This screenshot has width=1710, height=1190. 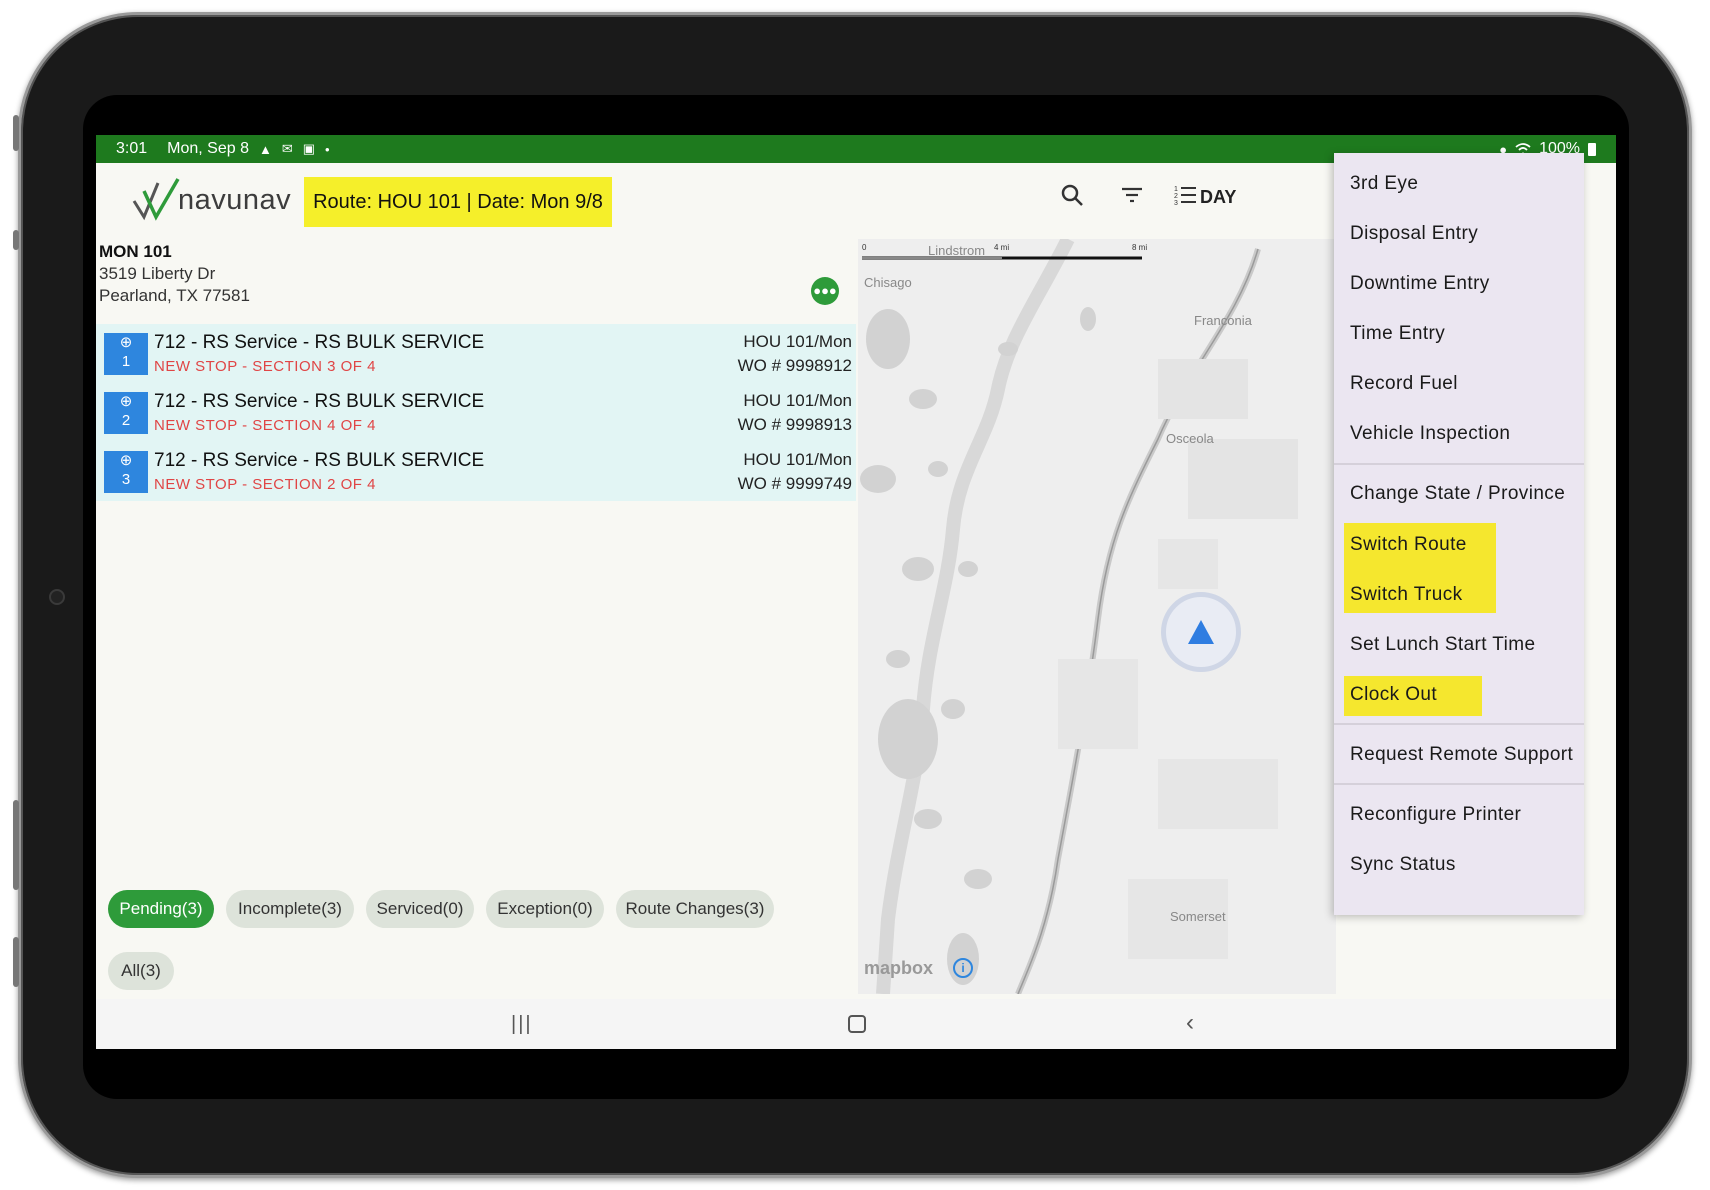 I want to click on chip-exception: Exception(0), so click(x=545, y=909).